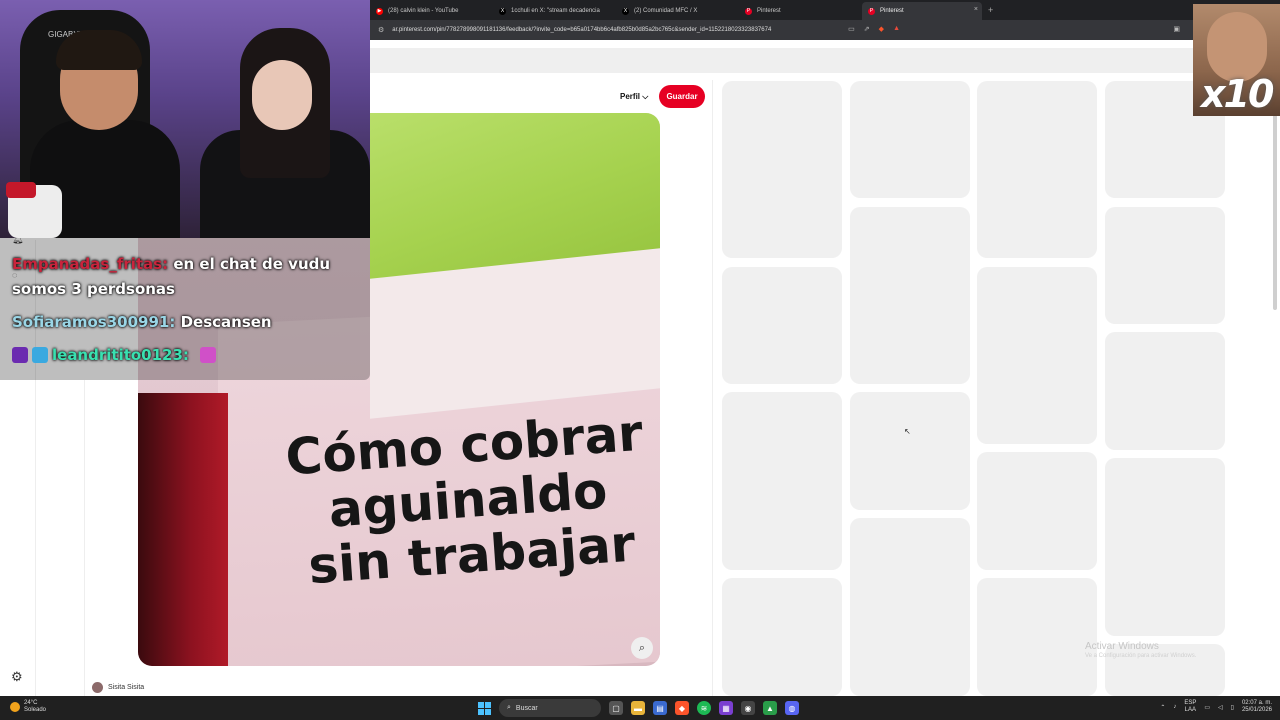  I want to click on file-explorer-icon: ▬, so click(638, 708).